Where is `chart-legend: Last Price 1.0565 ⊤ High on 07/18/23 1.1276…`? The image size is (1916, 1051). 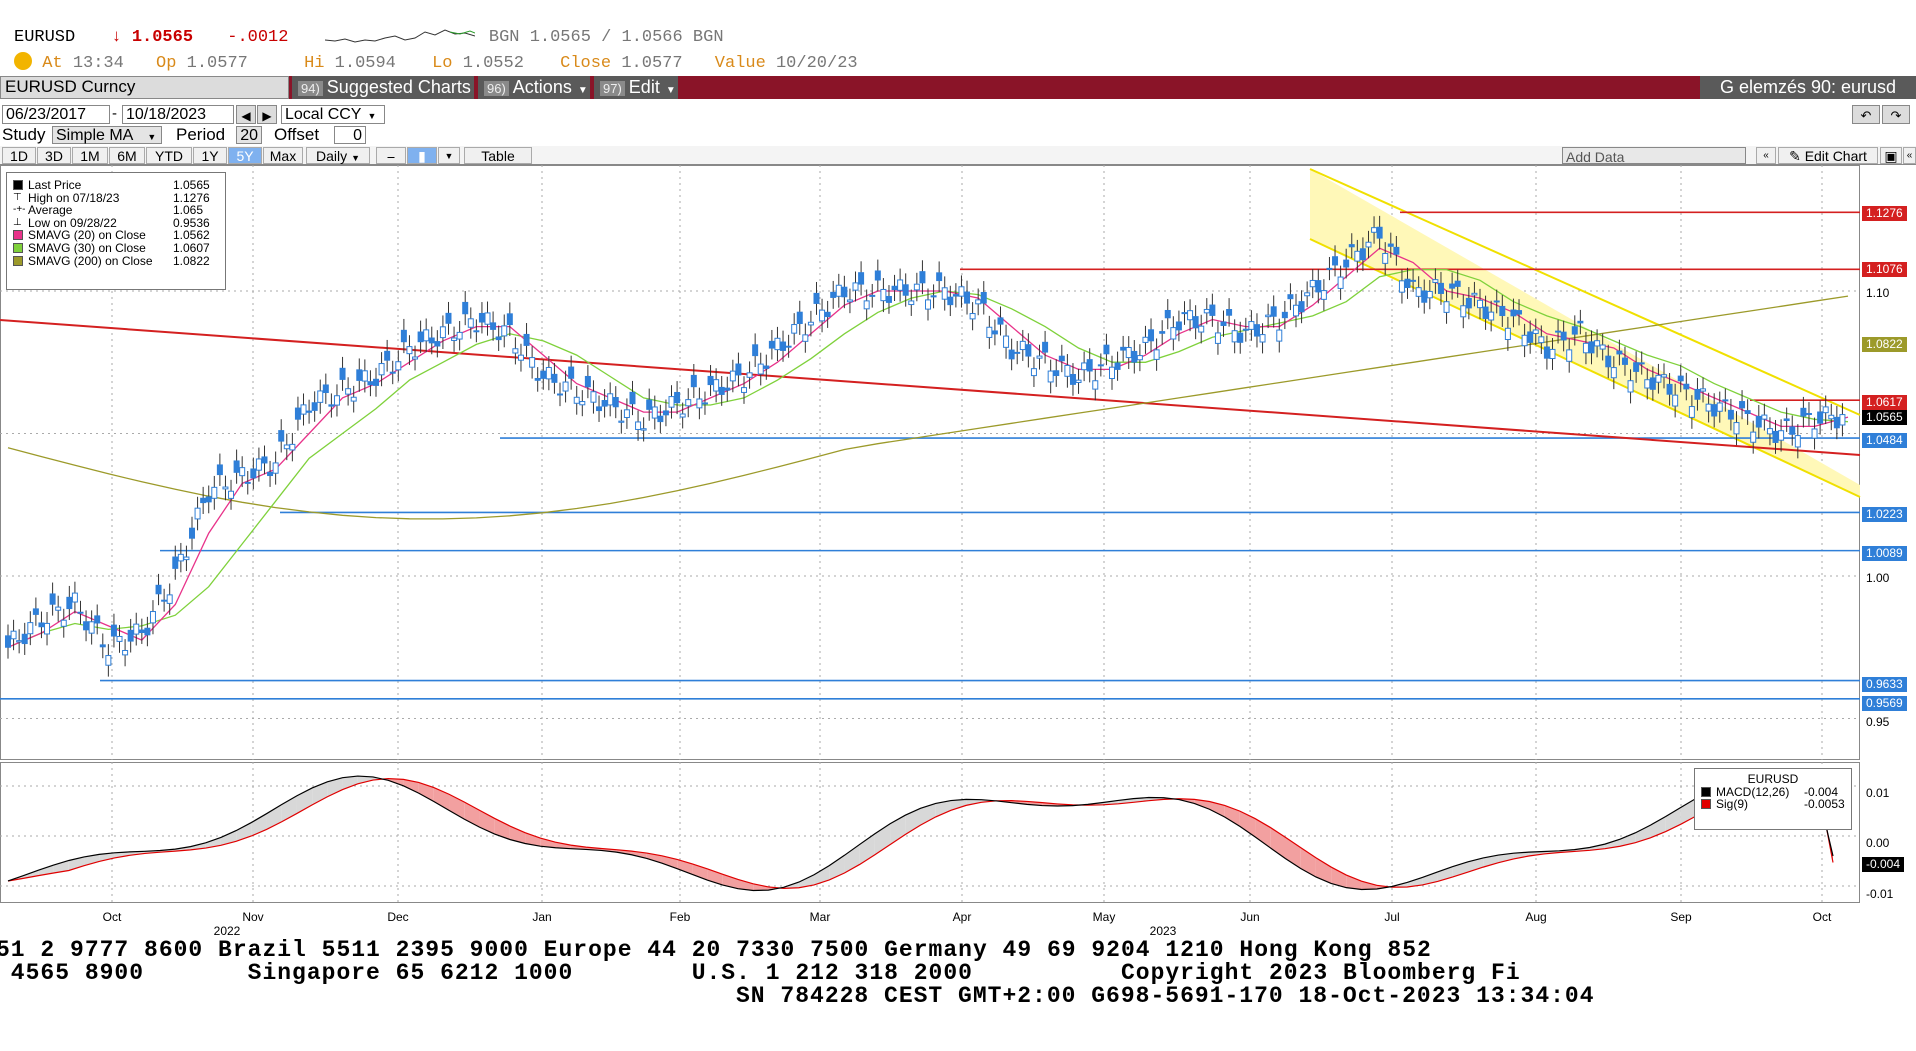 chart-legend: Last Price 1.0565 ⊤ High on 07/18/23 1.1276… is located at coordinates (116, 231).